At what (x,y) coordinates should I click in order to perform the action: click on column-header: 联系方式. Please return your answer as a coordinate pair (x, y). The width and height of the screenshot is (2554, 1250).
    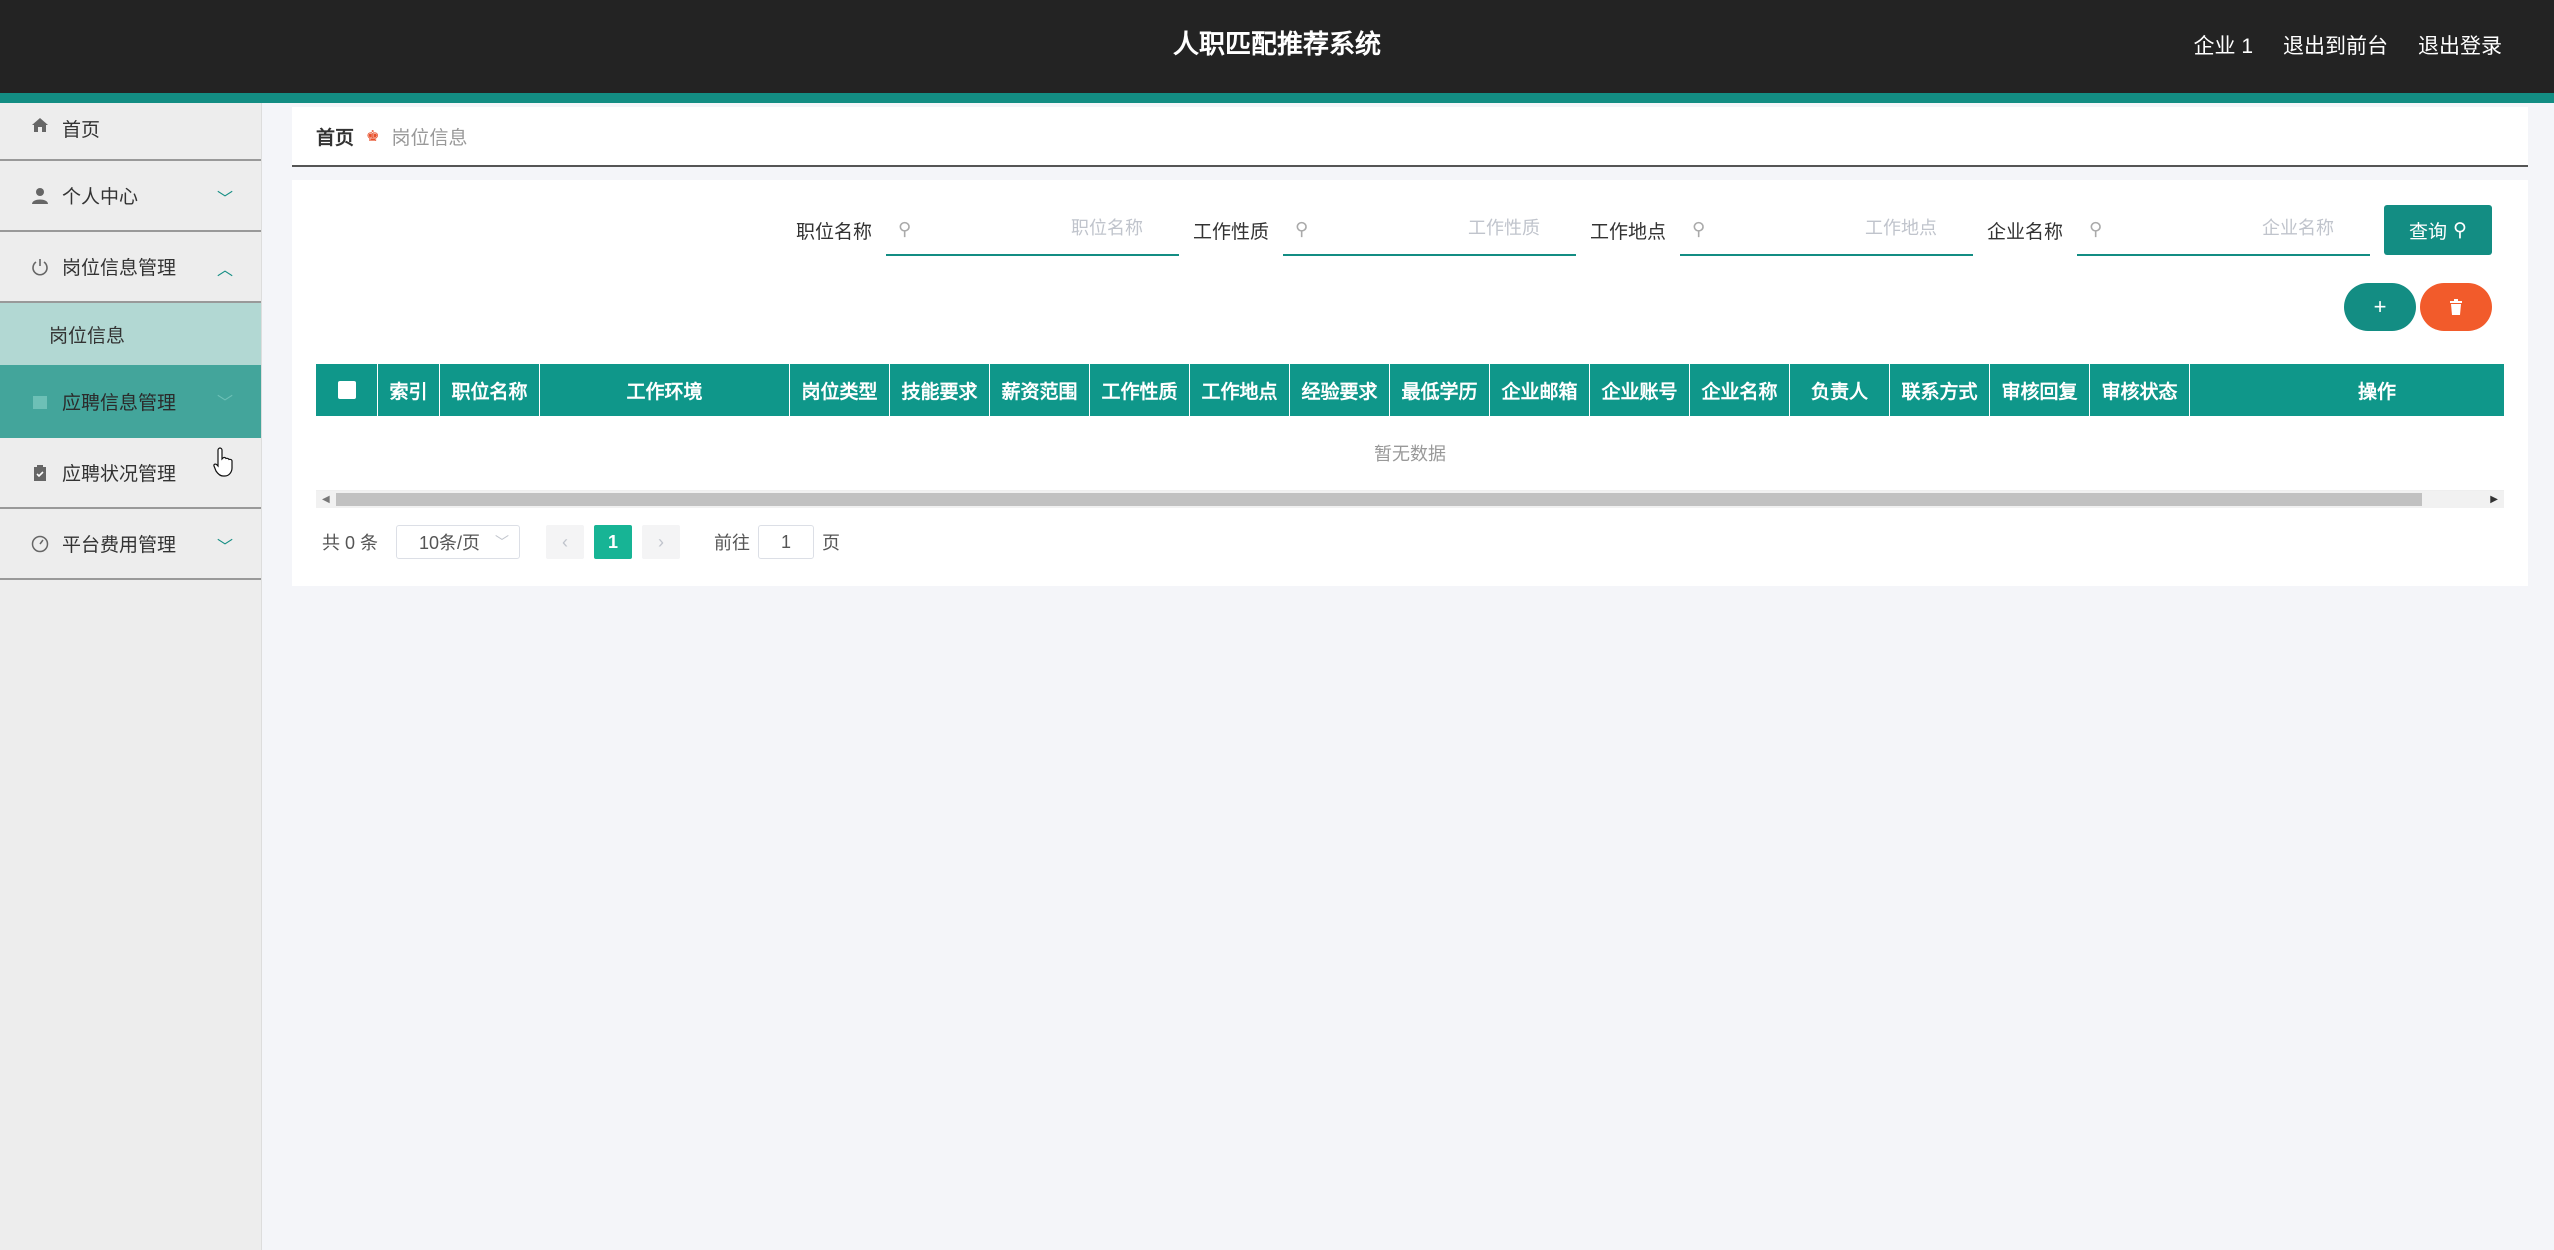
    Looking at the image, I should click on (1940, 390).